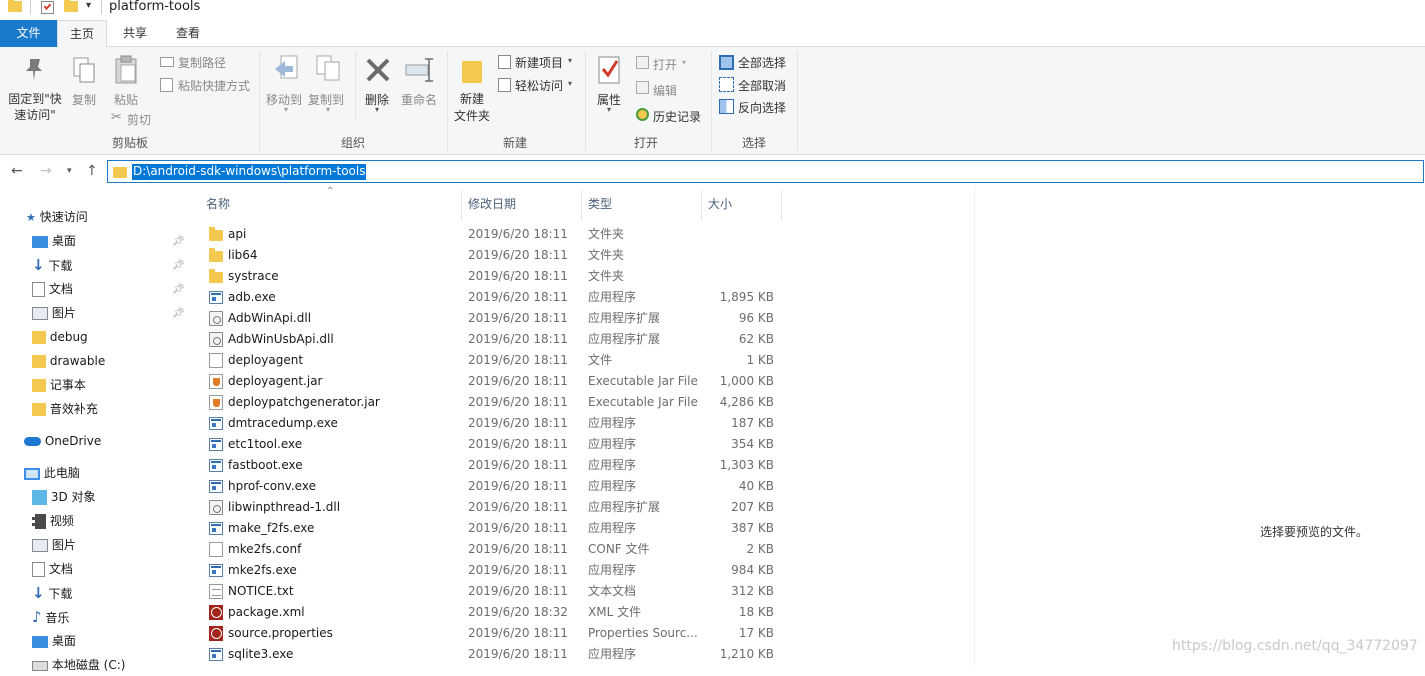 This screenshot has height=676, width=1425. What do you see at coordinates (280, 633) in the screenshot?
I see `file-name: source.properties` at bounding box center [280, 633].